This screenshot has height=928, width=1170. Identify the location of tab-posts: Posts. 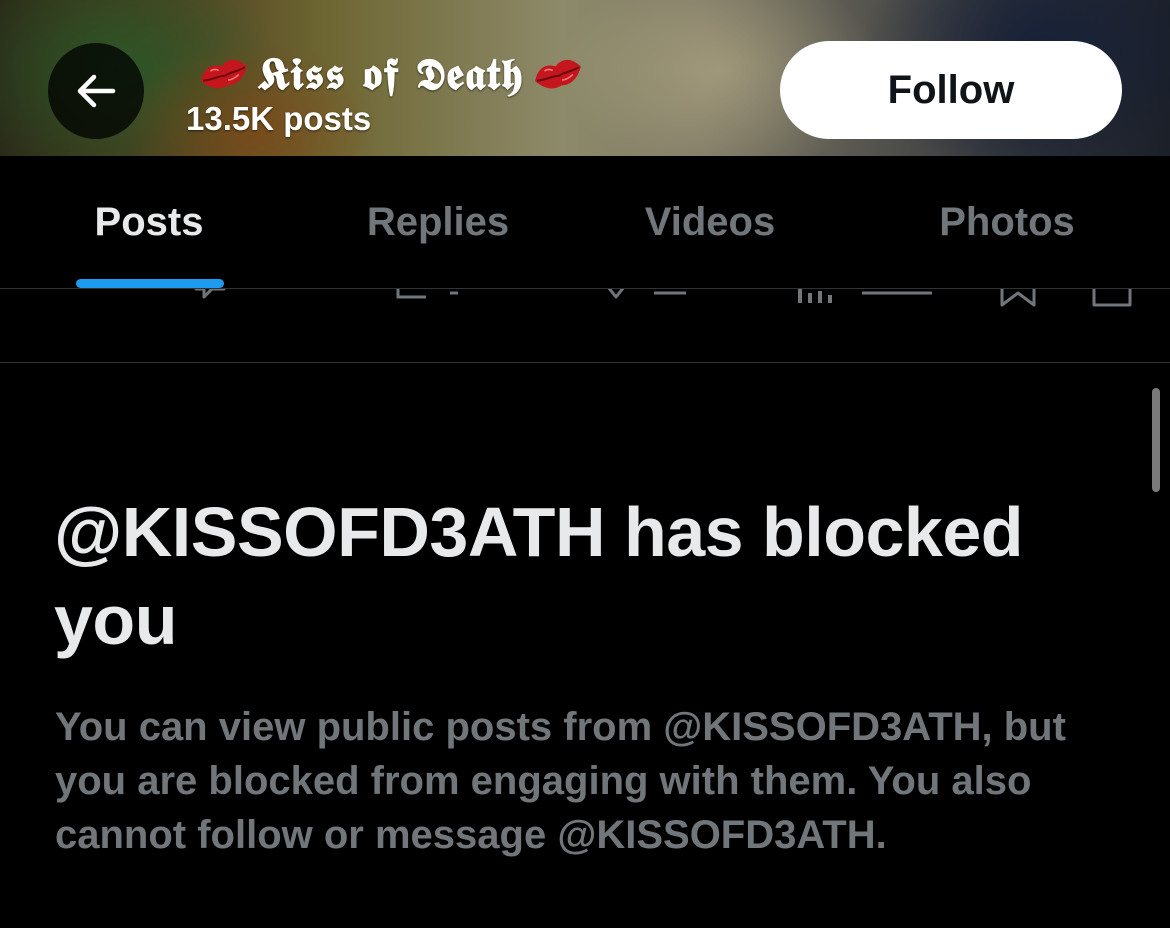
(149, 222).